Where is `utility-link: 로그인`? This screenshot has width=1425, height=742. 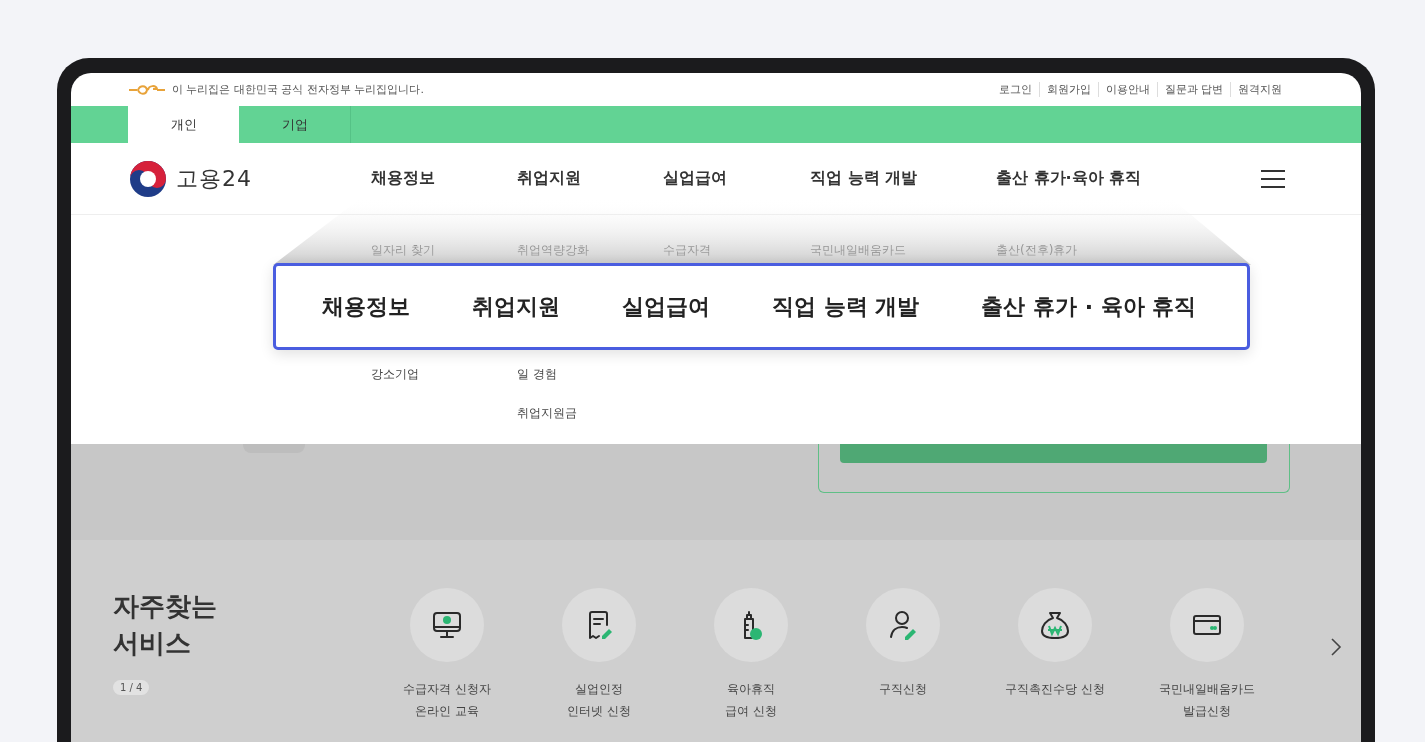 utility-link: 로그인 is located at coordinates (1015, 89).